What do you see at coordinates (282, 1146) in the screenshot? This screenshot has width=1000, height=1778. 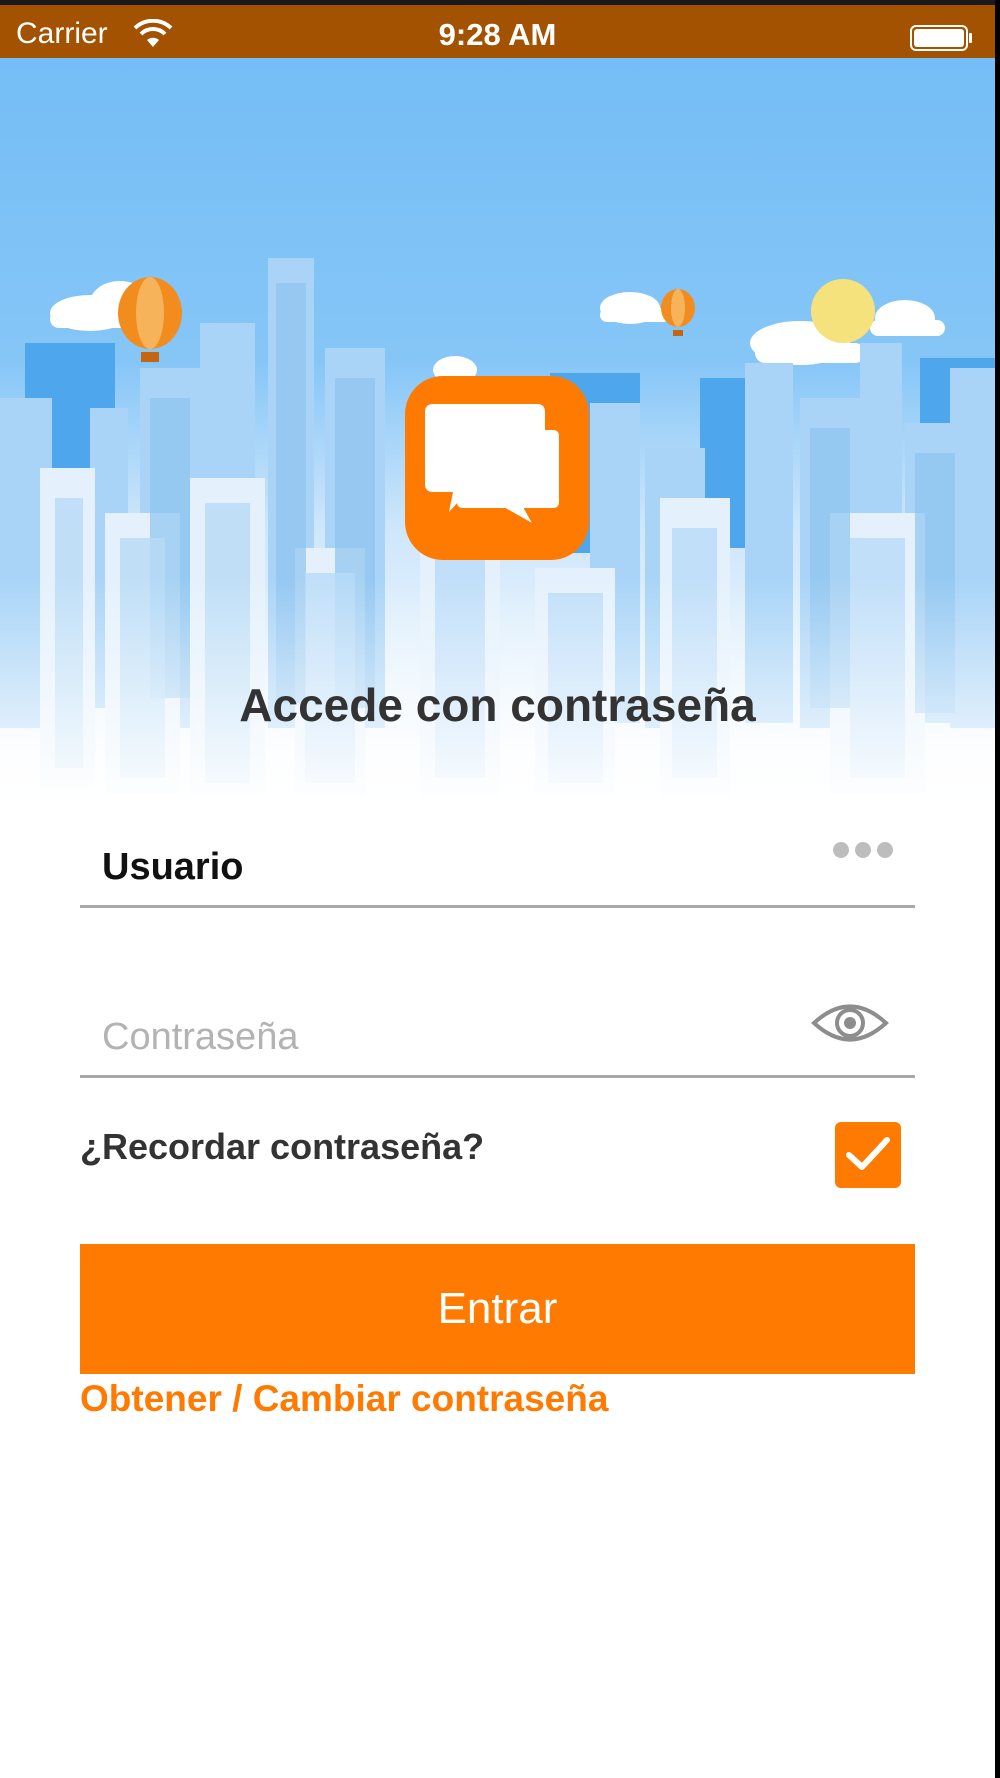 I see `remember-password-label: ¿Recordar contraseña?` at bounding box center [282, 1146].